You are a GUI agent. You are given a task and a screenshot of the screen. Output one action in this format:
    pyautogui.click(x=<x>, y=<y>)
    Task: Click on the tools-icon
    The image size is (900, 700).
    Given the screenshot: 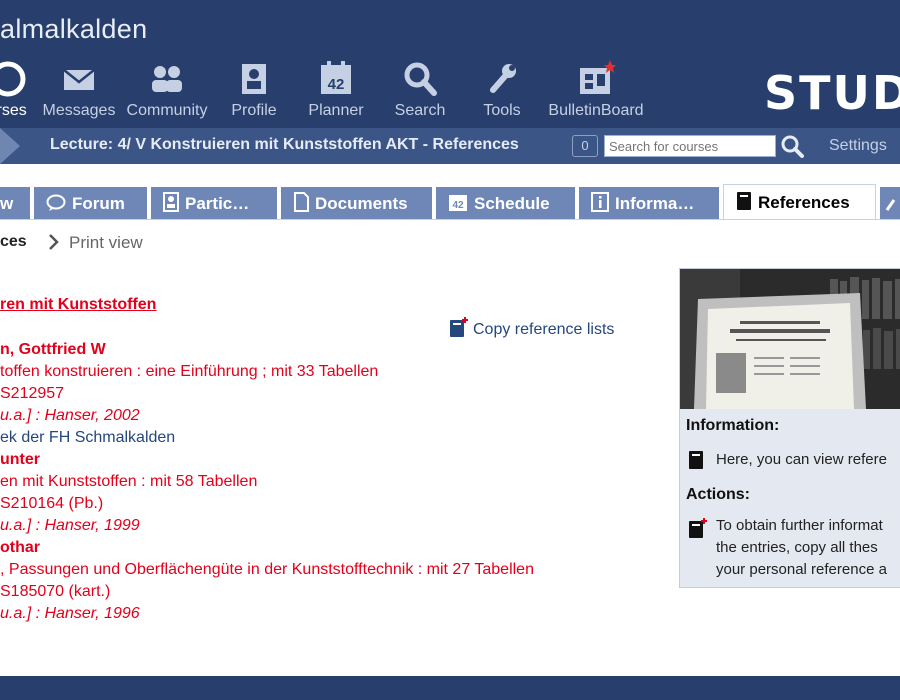 What is the action you would take?
    pyautogui.click(x=890, y=205)
    